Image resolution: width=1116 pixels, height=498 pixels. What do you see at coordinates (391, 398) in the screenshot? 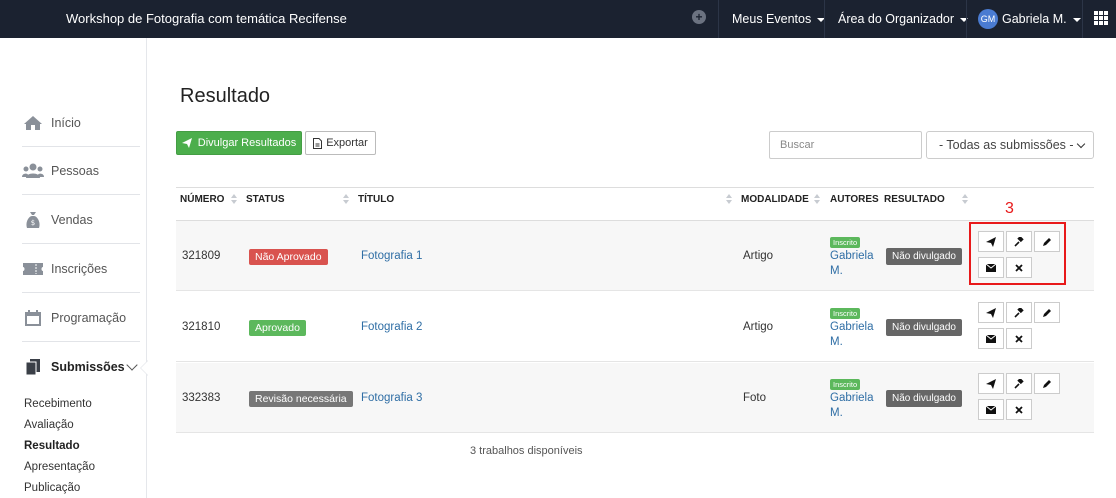
I see `title-link: Fotografia 3` at bounding box center [391, 398].